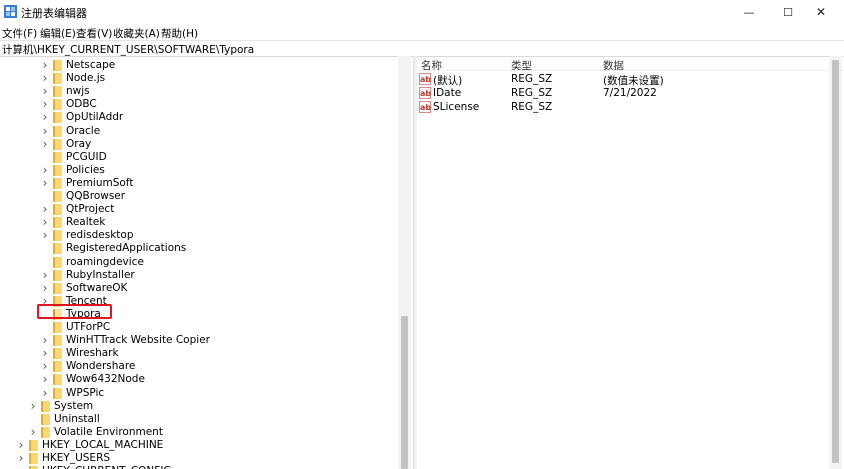 This screenshot has height=469, width=844. Describe the element at coordinates (91, 65) in the screenshot. I see `tree-node-label: Netscape` at that location.